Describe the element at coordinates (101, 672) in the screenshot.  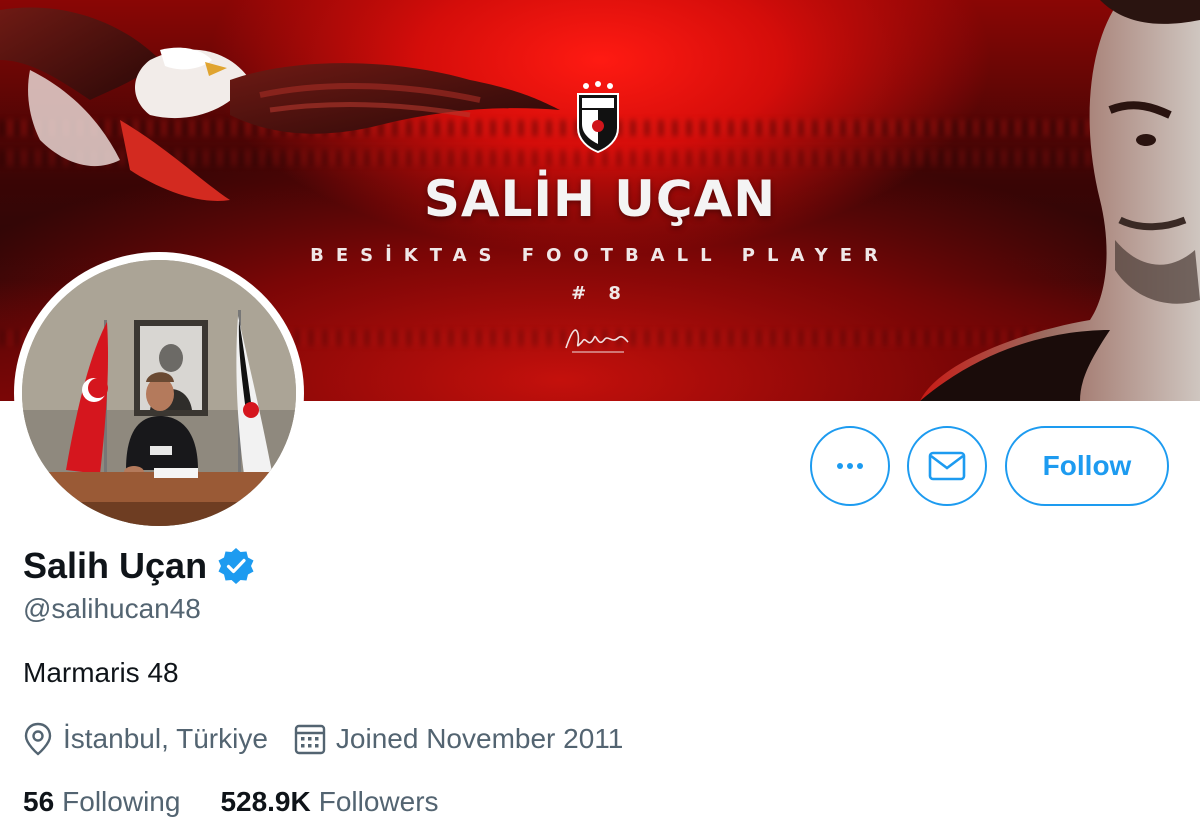
I see `user-bio: Marmaris 48` at that location.